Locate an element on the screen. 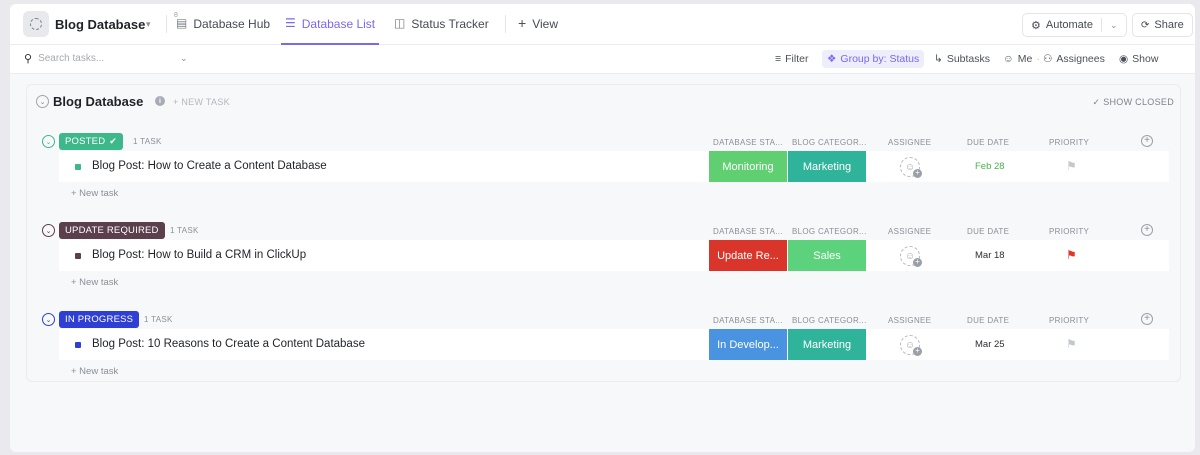  status-pill: UPDATE REQUIRED is located at coordinates (112, 230).